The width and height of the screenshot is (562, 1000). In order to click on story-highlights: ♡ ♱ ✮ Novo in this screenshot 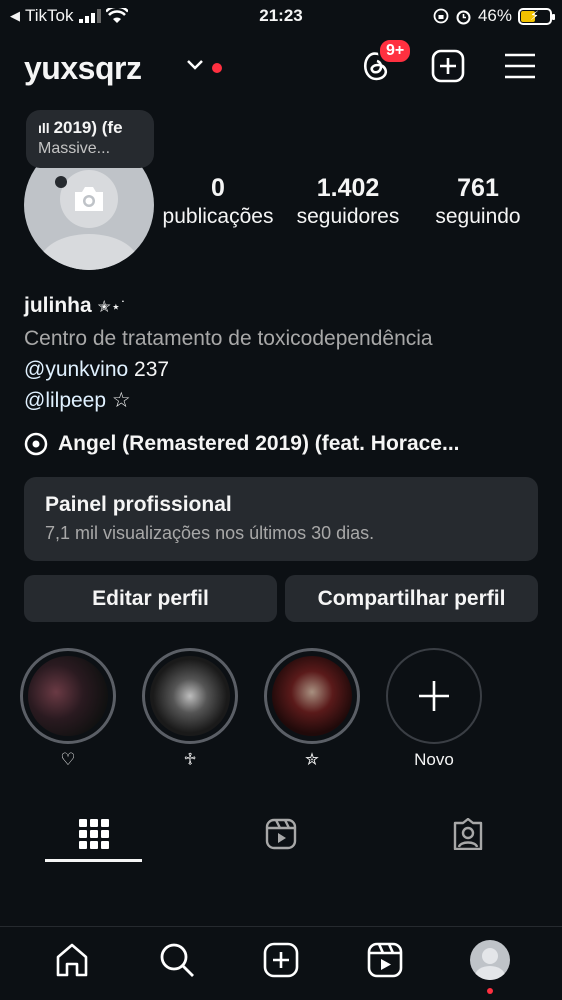, I will do `click(251, 709)`.